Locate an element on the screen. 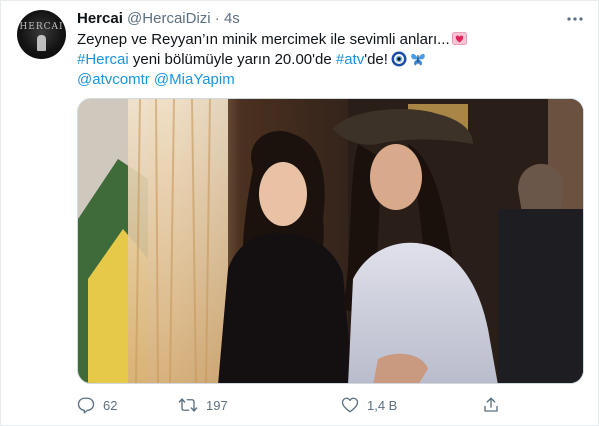  display-name: Hercai is located at coordinates (100, 18).